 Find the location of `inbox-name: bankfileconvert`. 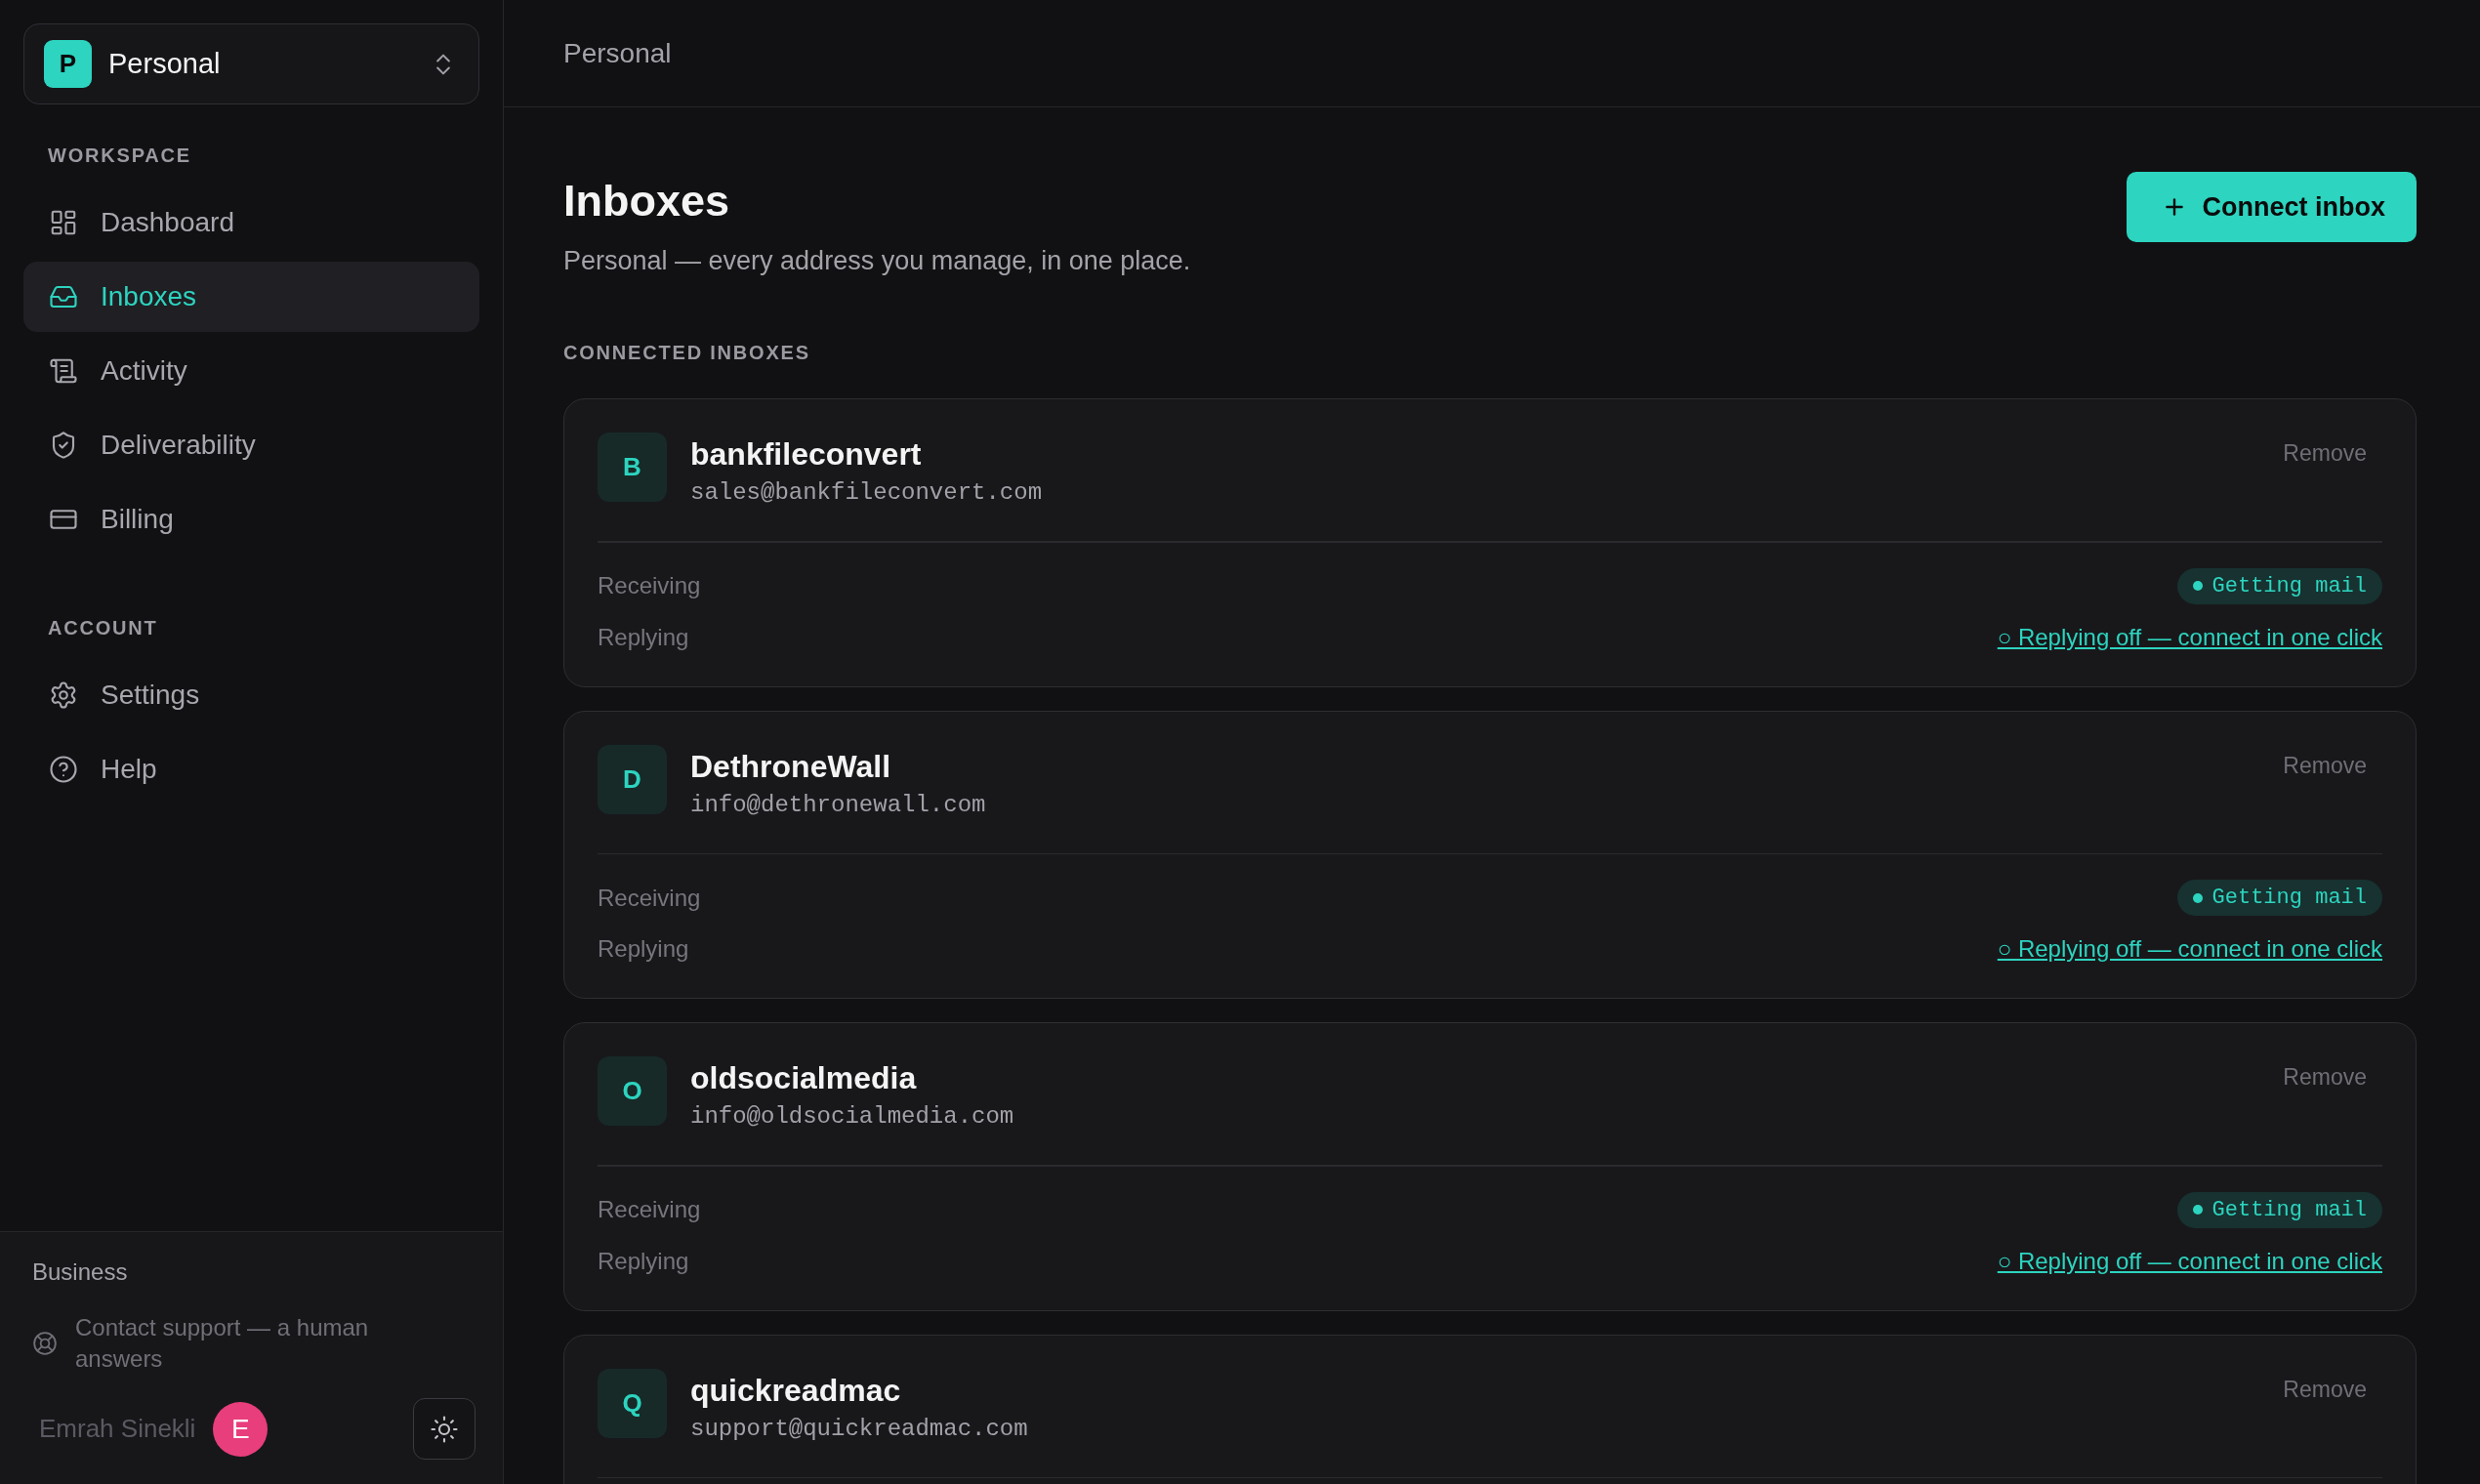

inbox-name: bankfileconvert is located at coordinates (806, 455).